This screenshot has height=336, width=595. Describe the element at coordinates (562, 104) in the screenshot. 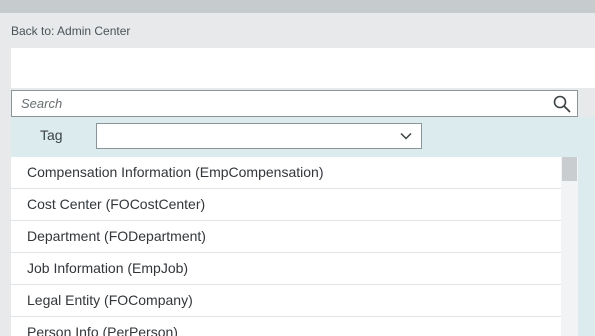

I see `search-icon` at that location.